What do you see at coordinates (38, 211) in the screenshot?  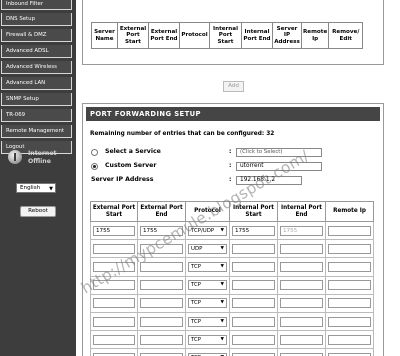 I see `reboot-button: Reboot` at bounding box center [38, 211].